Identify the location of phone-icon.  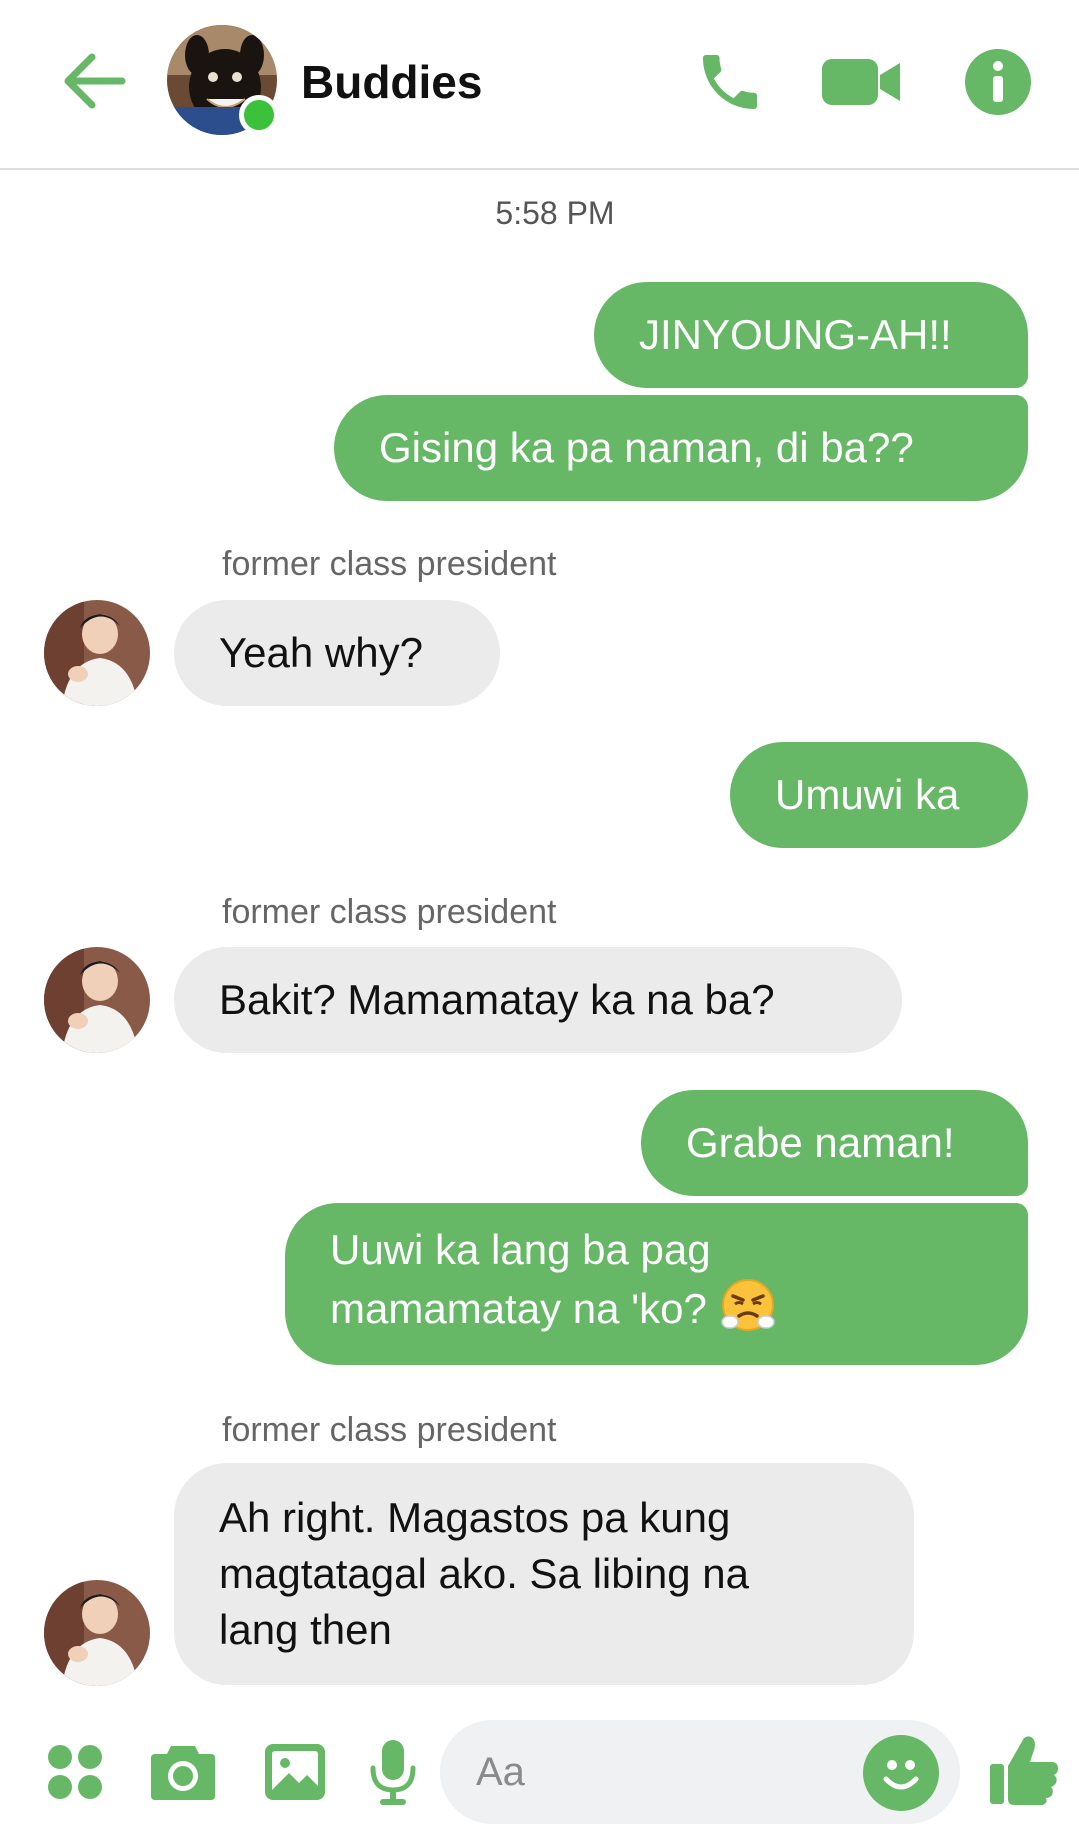
(730, 82).